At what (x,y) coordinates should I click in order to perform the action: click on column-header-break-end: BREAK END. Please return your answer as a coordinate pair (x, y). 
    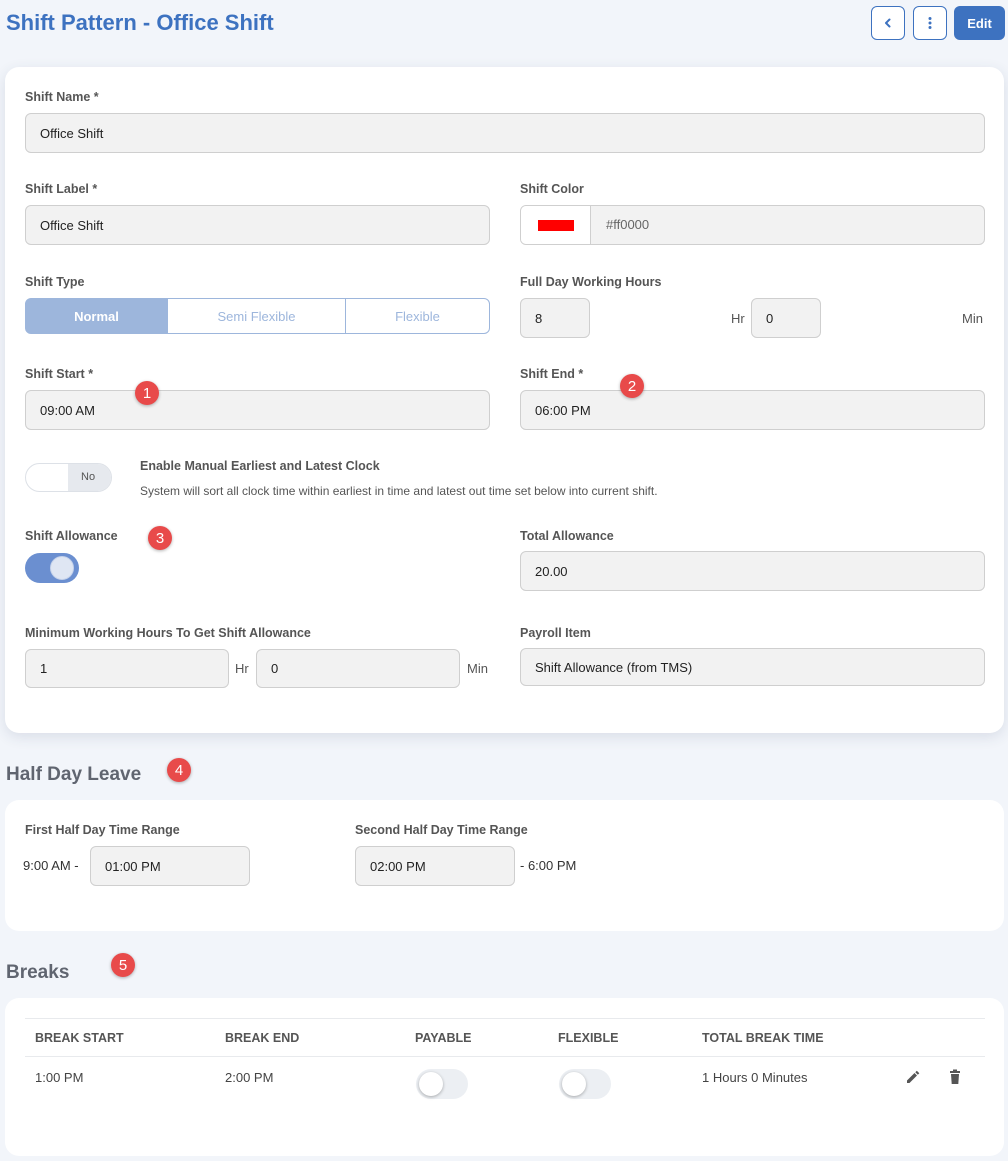
    Looking at the image, I should click on (262, 1038).